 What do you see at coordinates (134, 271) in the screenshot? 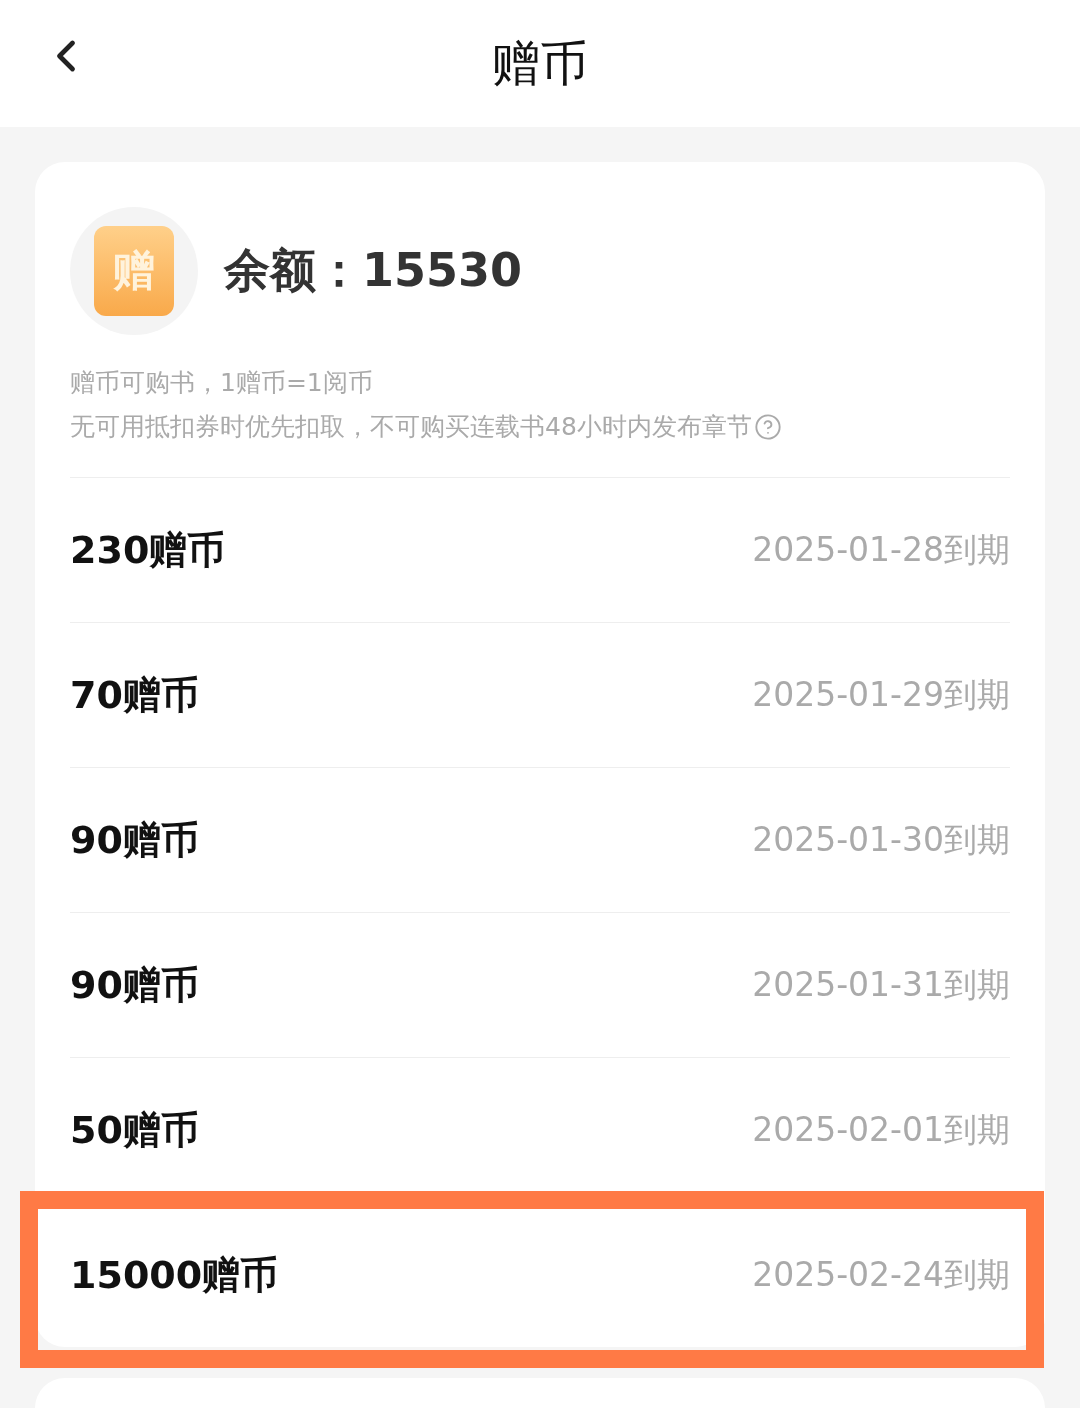
I see `gift-ticket-icon: 赠` at bounding box center [134, 271].